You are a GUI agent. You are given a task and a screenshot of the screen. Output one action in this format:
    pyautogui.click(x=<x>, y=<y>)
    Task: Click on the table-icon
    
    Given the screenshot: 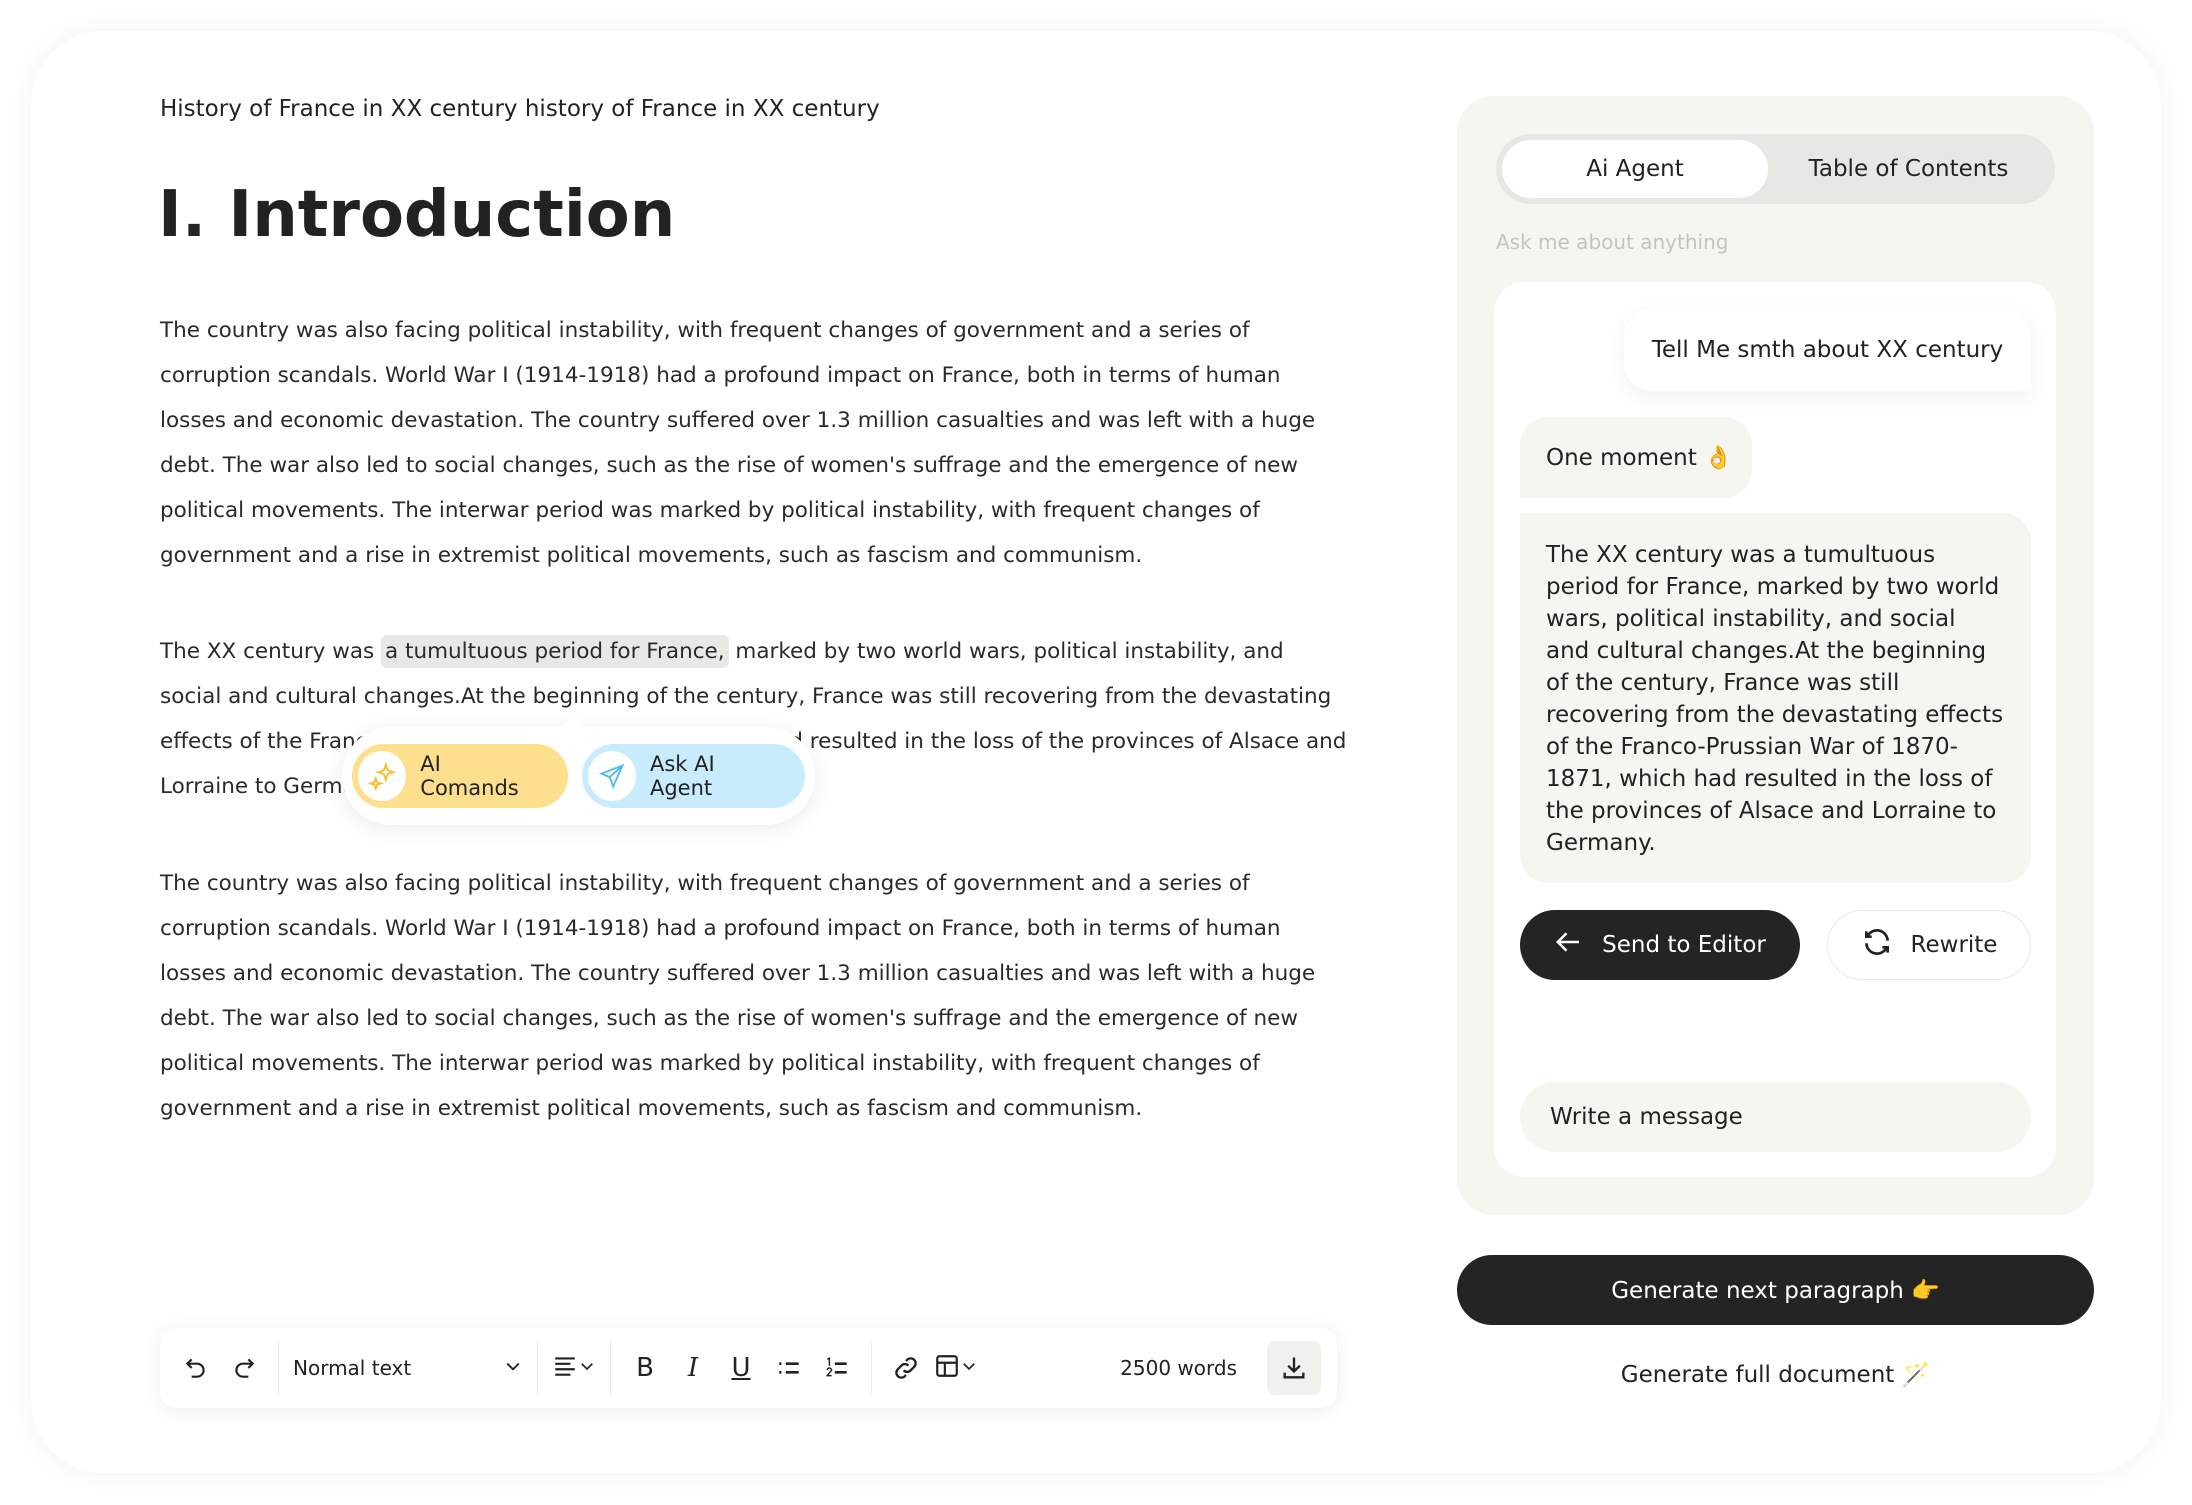 What is the action you would take?
    pyautogui.click(x=947, y=1368)
    